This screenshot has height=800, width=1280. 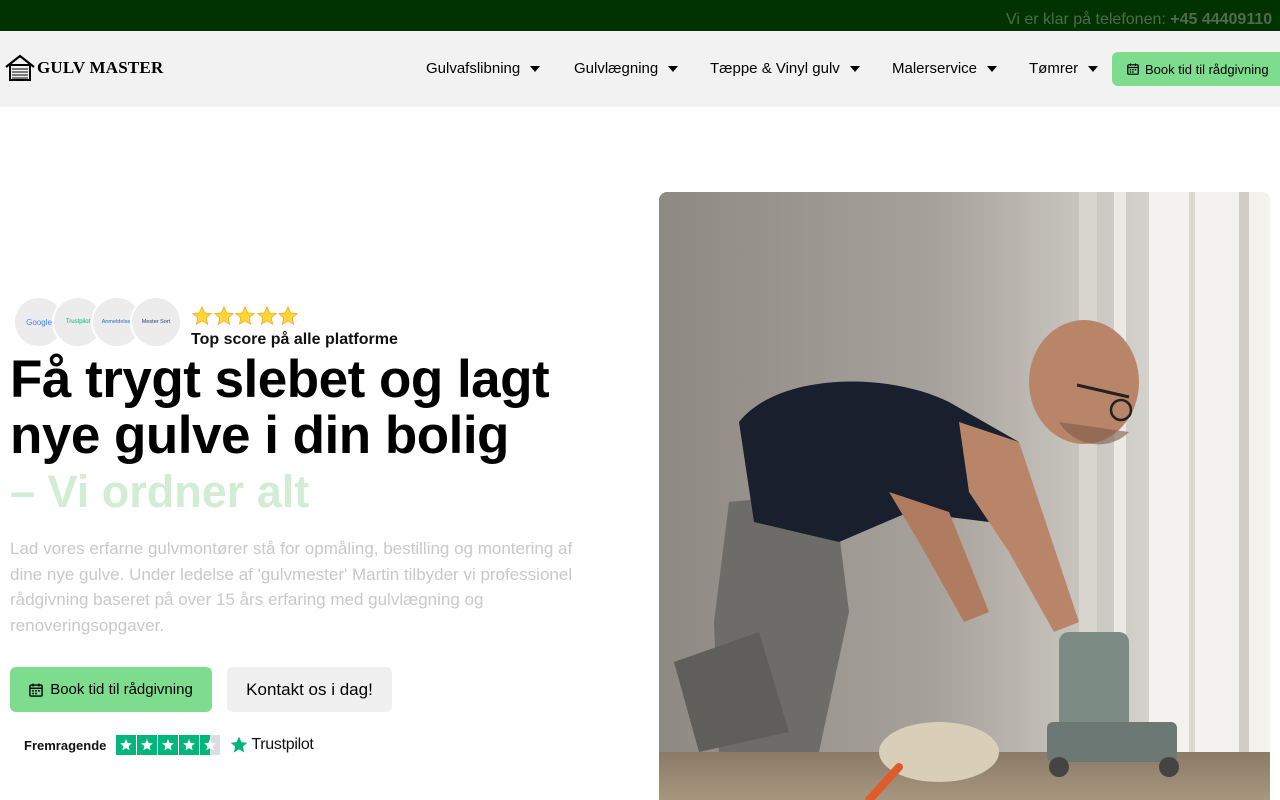 I want to click on phone-announcement: Vi er klar på telefonen: +45 44409110, so click(x=1139, y=20).